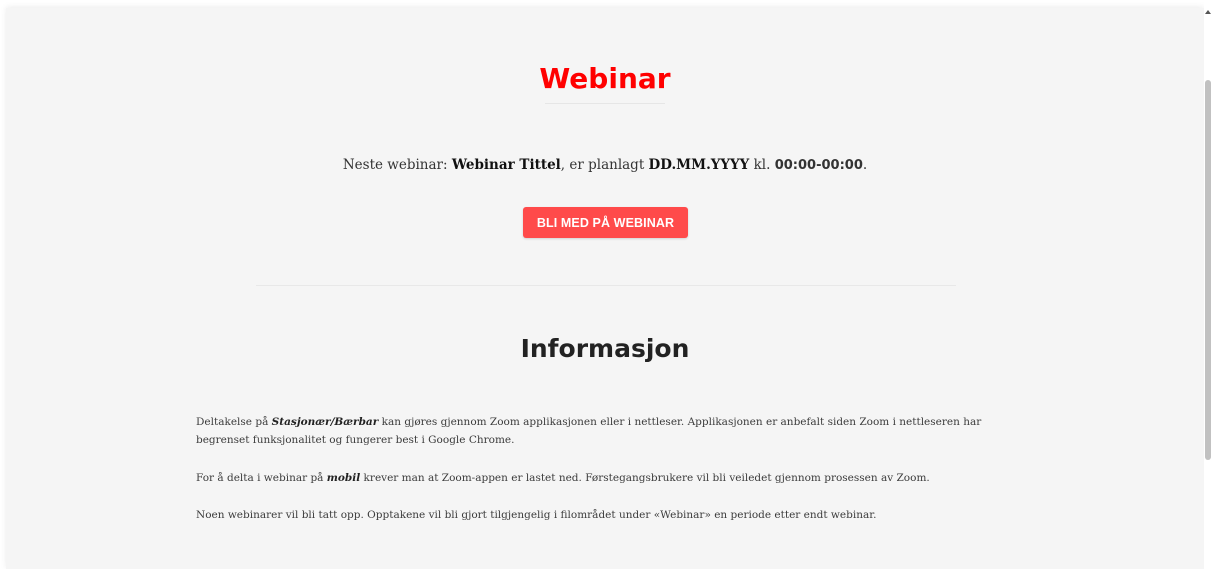  Describe the element at coordinates (605, 103) in the screenshot. I see `title-underline` at that location.